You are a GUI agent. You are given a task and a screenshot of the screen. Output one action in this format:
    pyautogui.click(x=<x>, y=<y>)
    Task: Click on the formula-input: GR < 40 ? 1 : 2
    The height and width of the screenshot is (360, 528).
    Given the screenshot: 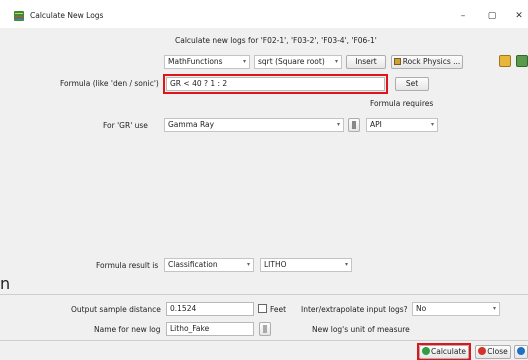 What is the action you would take?
    pyautogui.click(x=275, y=84)
    